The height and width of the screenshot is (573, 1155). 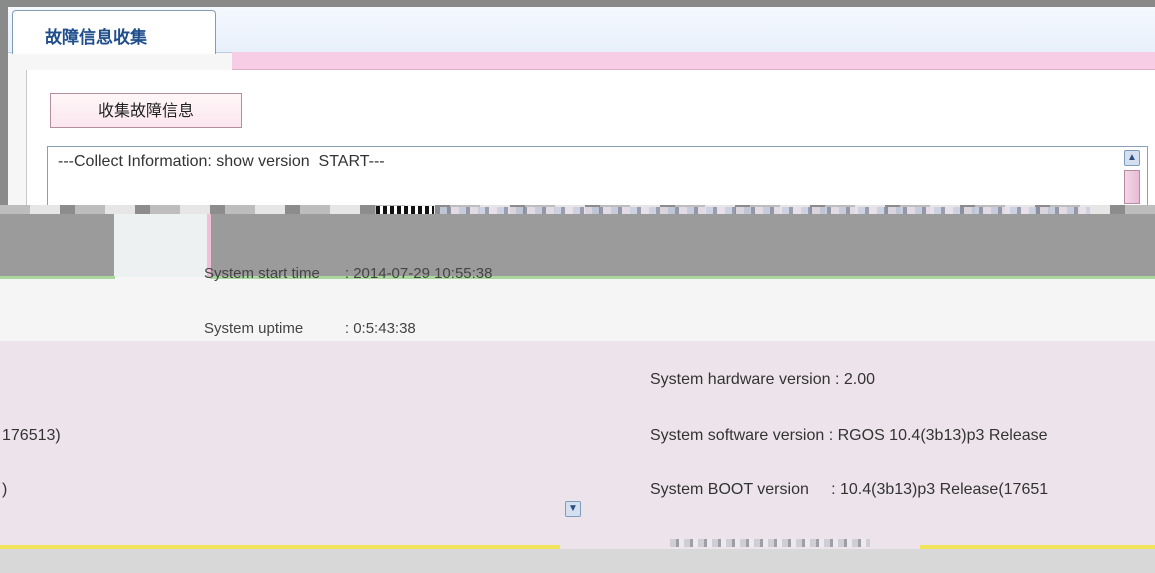 I want to click on scrollbar-thumb, so click(x=1132, y=187).